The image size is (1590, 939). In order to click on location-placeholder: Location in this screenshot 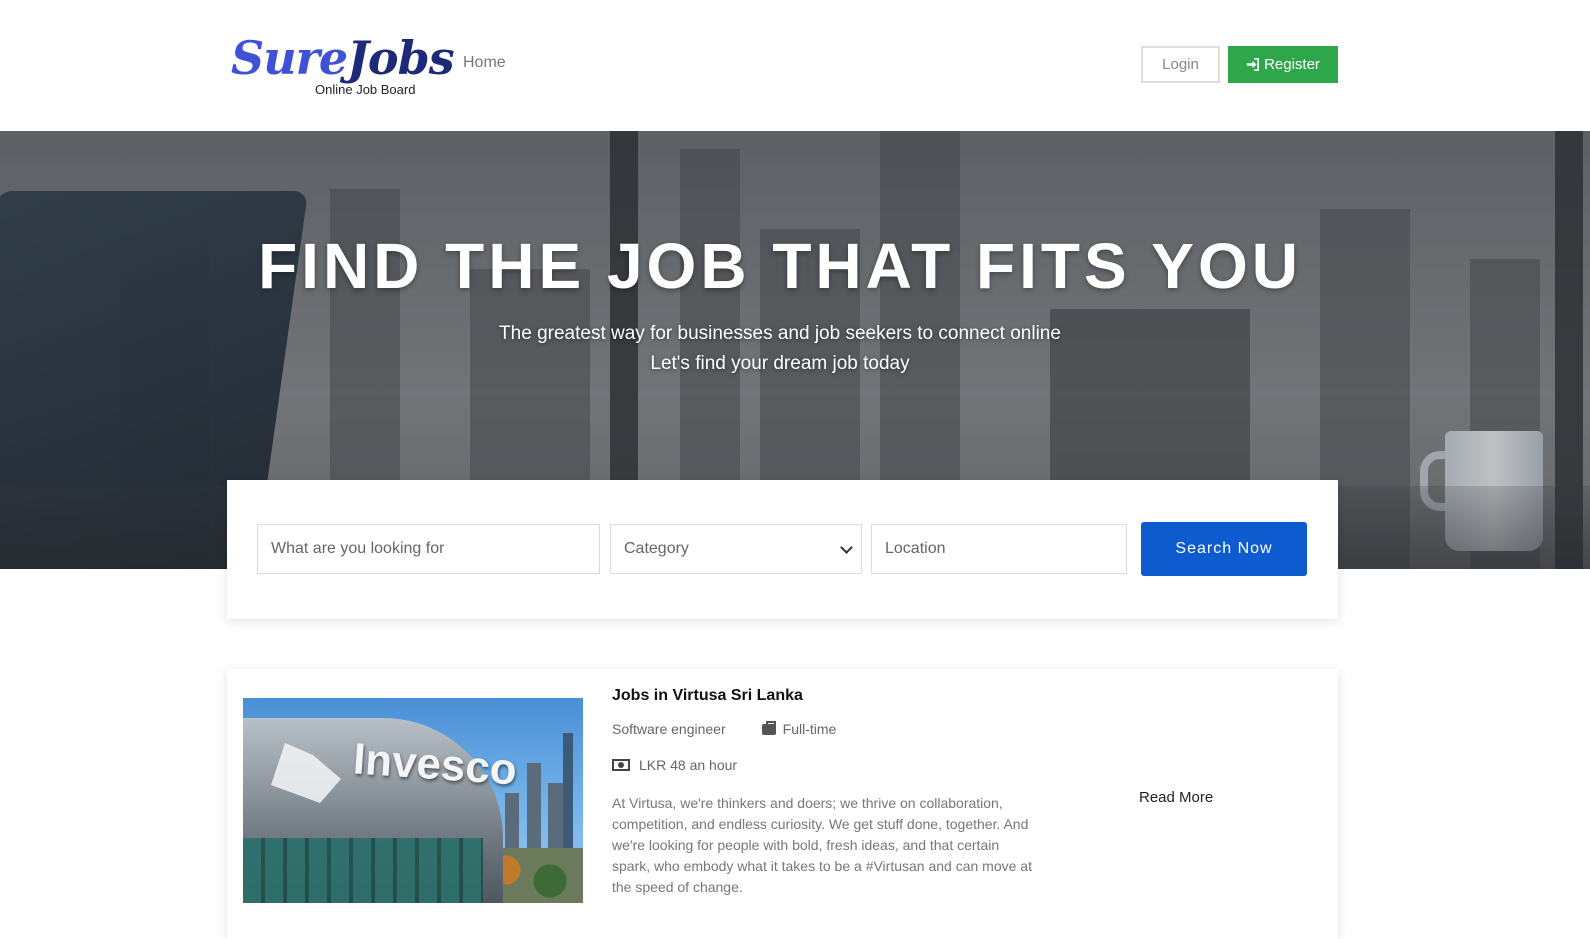, I will do `click(915, 548)`.